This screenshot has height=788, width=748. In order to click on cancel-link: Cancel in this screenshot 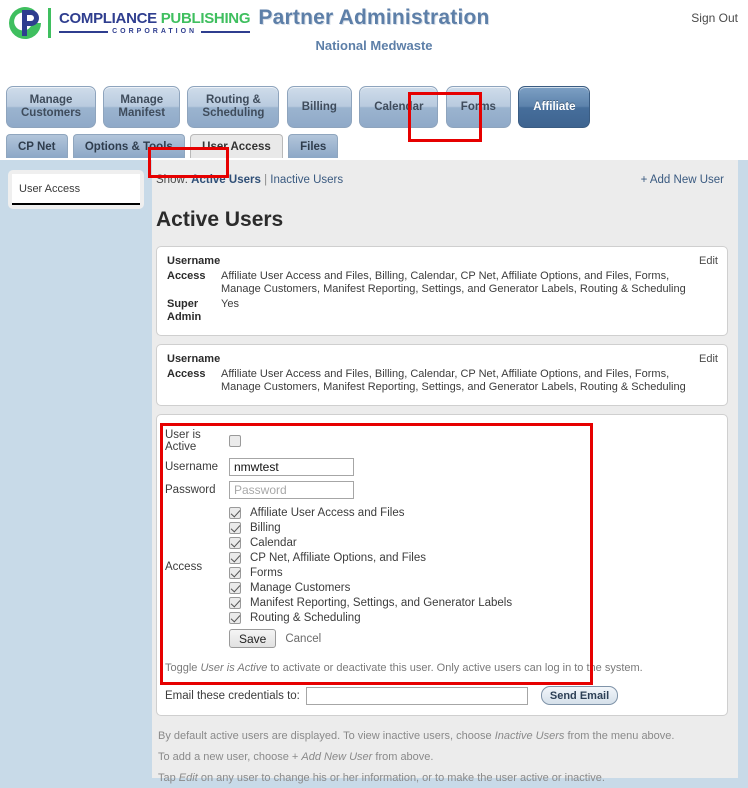, I will do `click(303, 639)`.